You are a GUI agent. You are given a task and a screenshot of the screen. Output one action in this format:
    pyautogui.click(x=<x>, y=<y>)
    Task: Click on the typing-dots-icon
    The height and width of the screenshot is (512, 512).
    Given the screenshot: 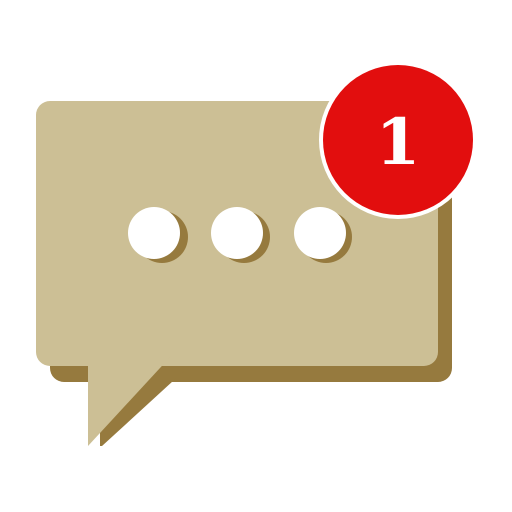 What is the action you would take?
    pyautogui.click(x=237, y=233)
    